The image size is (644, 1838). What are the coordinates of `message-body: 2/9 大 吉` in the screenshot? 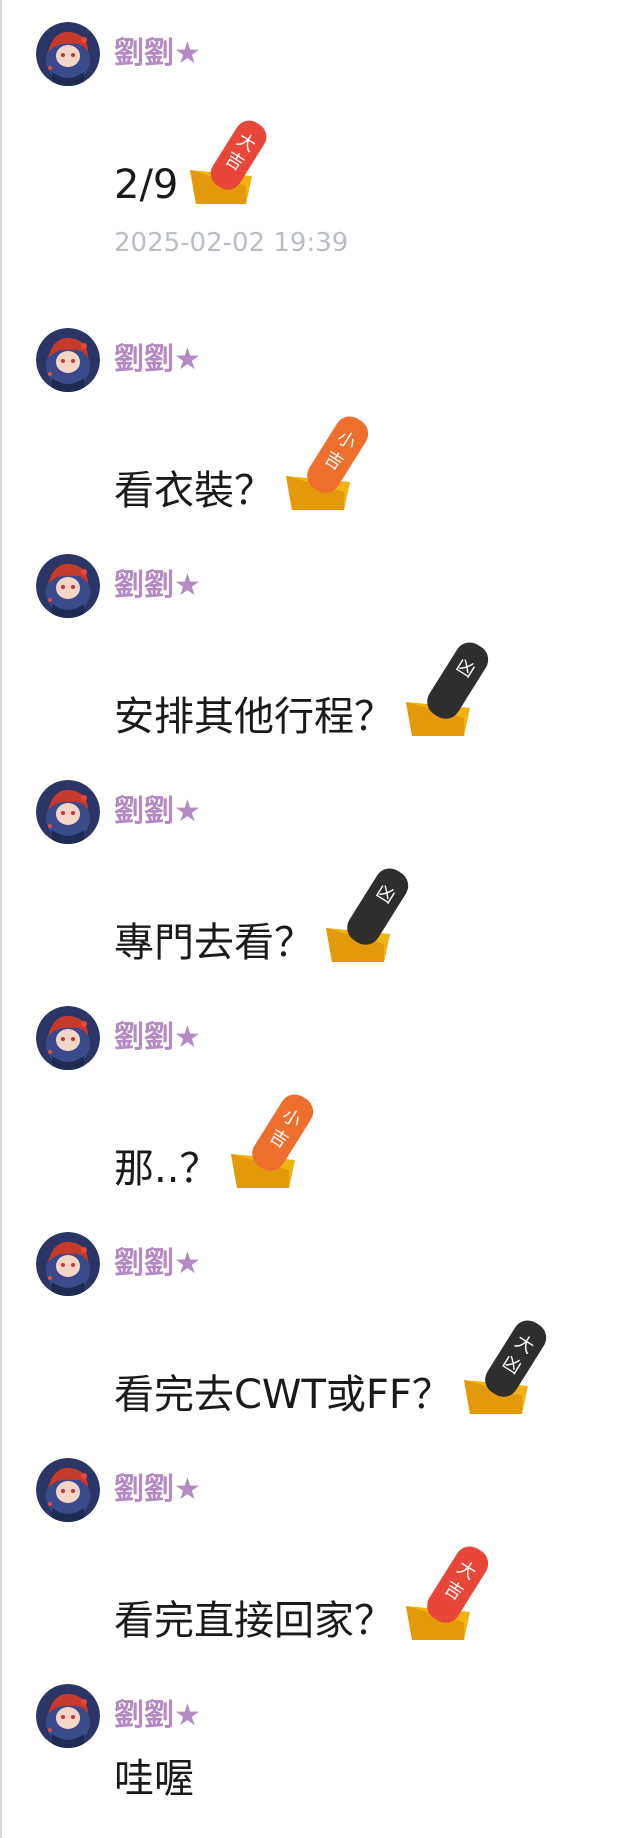 It's located at (195, 163).